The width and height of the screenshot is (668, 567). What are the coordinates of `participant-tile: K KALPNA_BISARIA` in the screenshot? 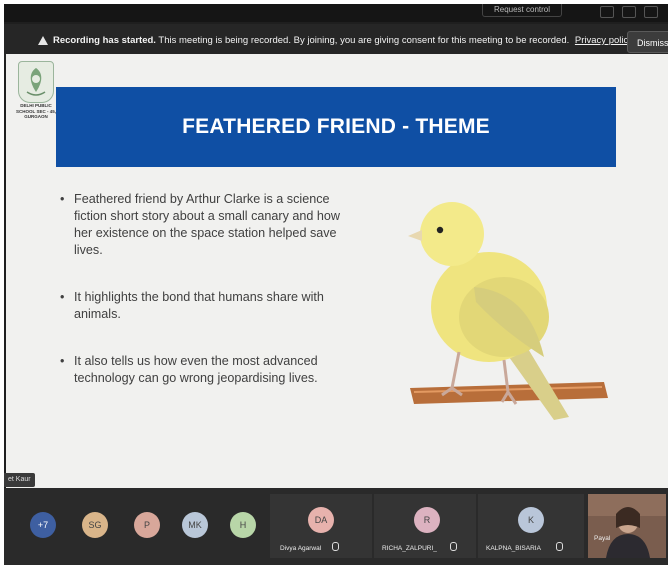 It's located at (531, 526).